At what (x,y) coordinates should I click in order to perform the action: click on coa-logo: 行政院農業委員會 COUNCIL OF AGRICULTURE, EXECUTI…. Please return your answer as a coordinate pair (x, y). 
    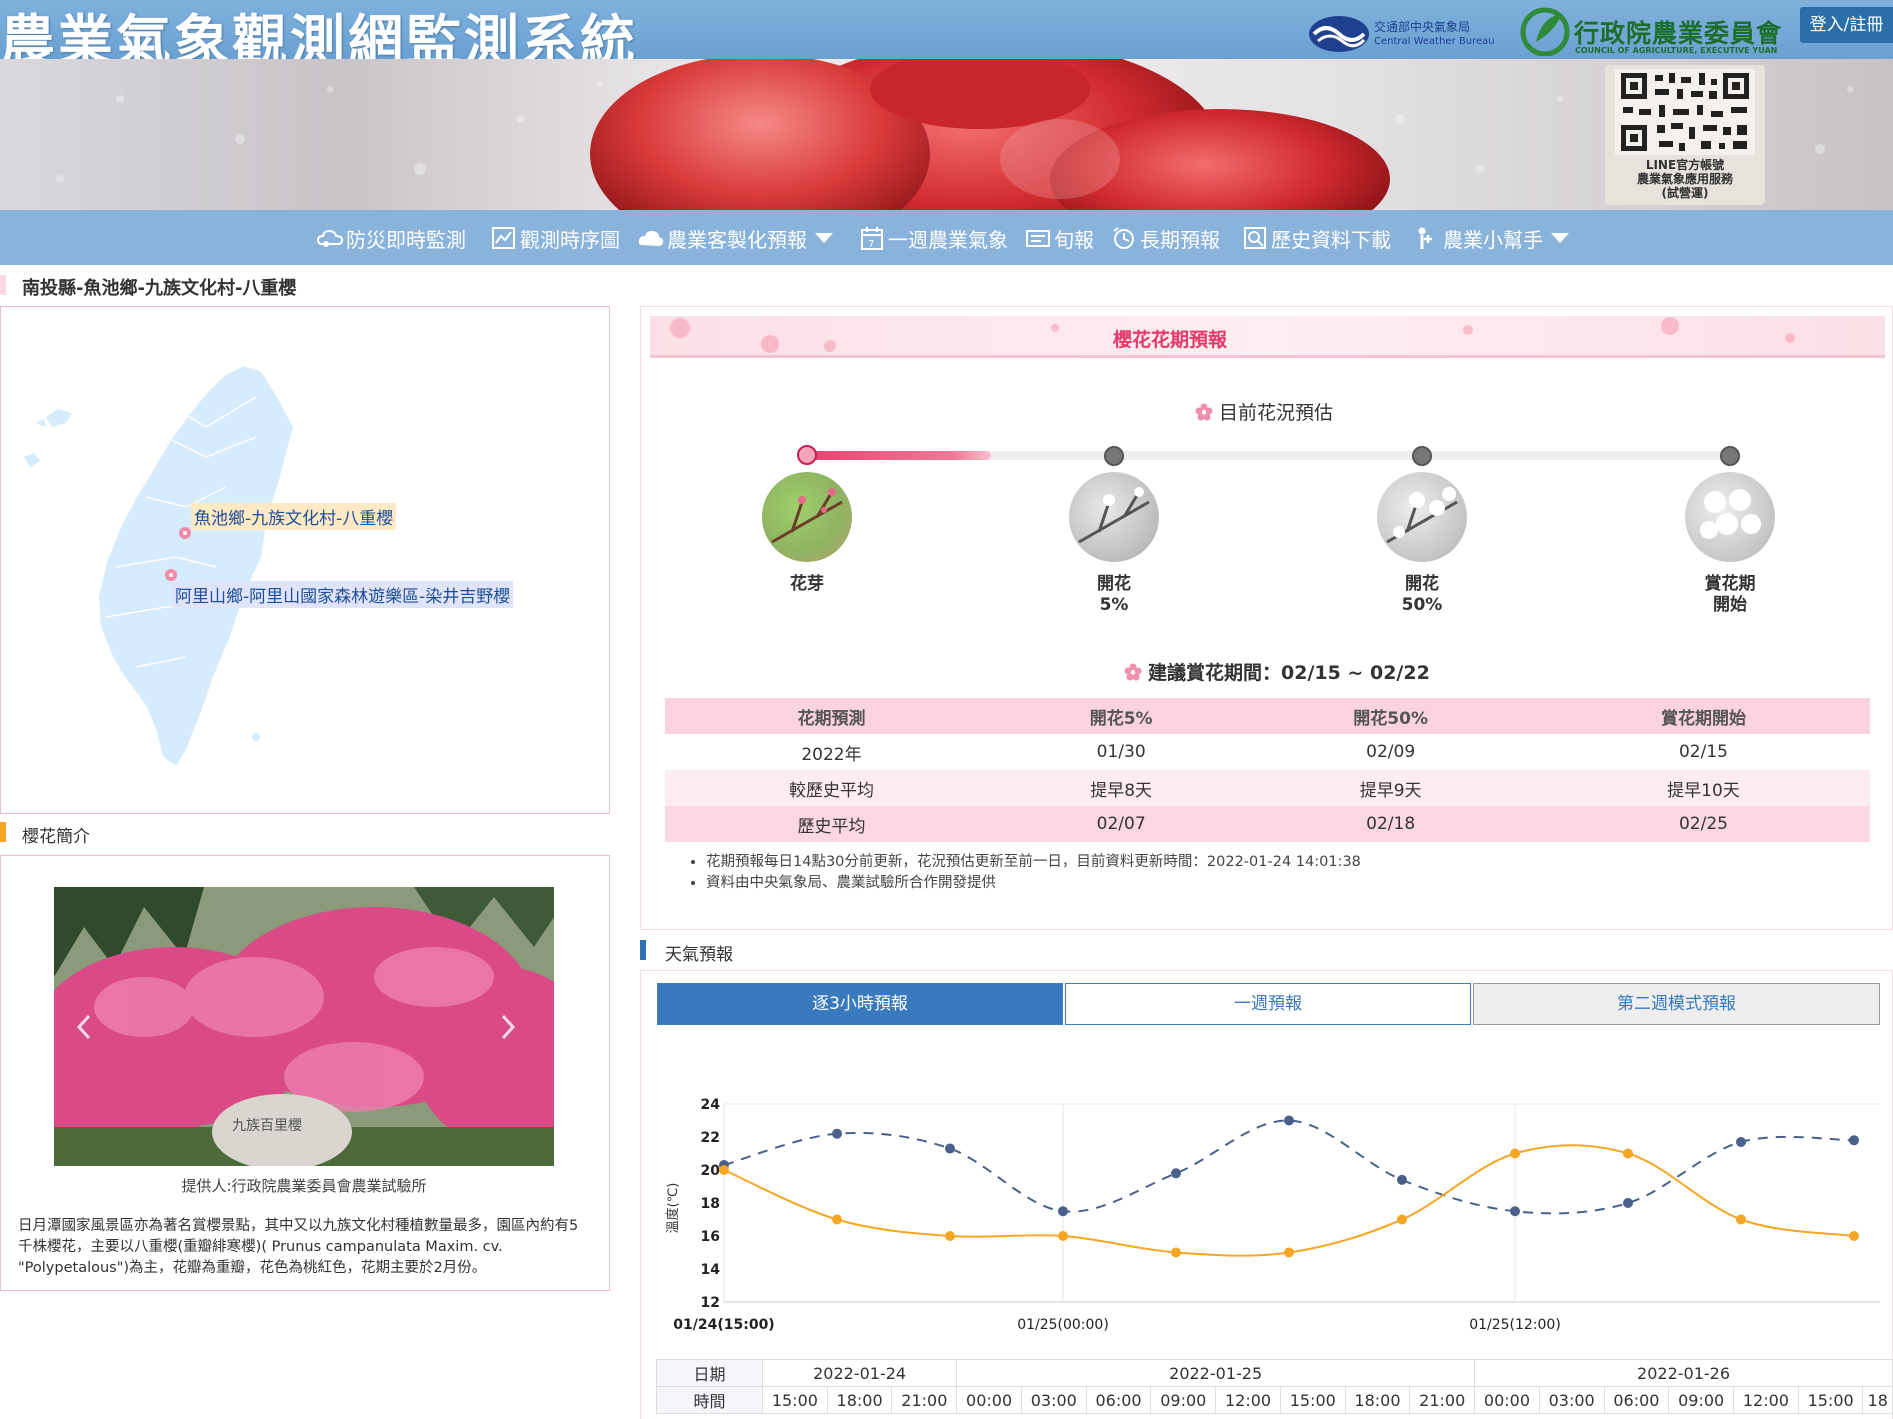
    Looking at the image, I should click on (1653, 31).